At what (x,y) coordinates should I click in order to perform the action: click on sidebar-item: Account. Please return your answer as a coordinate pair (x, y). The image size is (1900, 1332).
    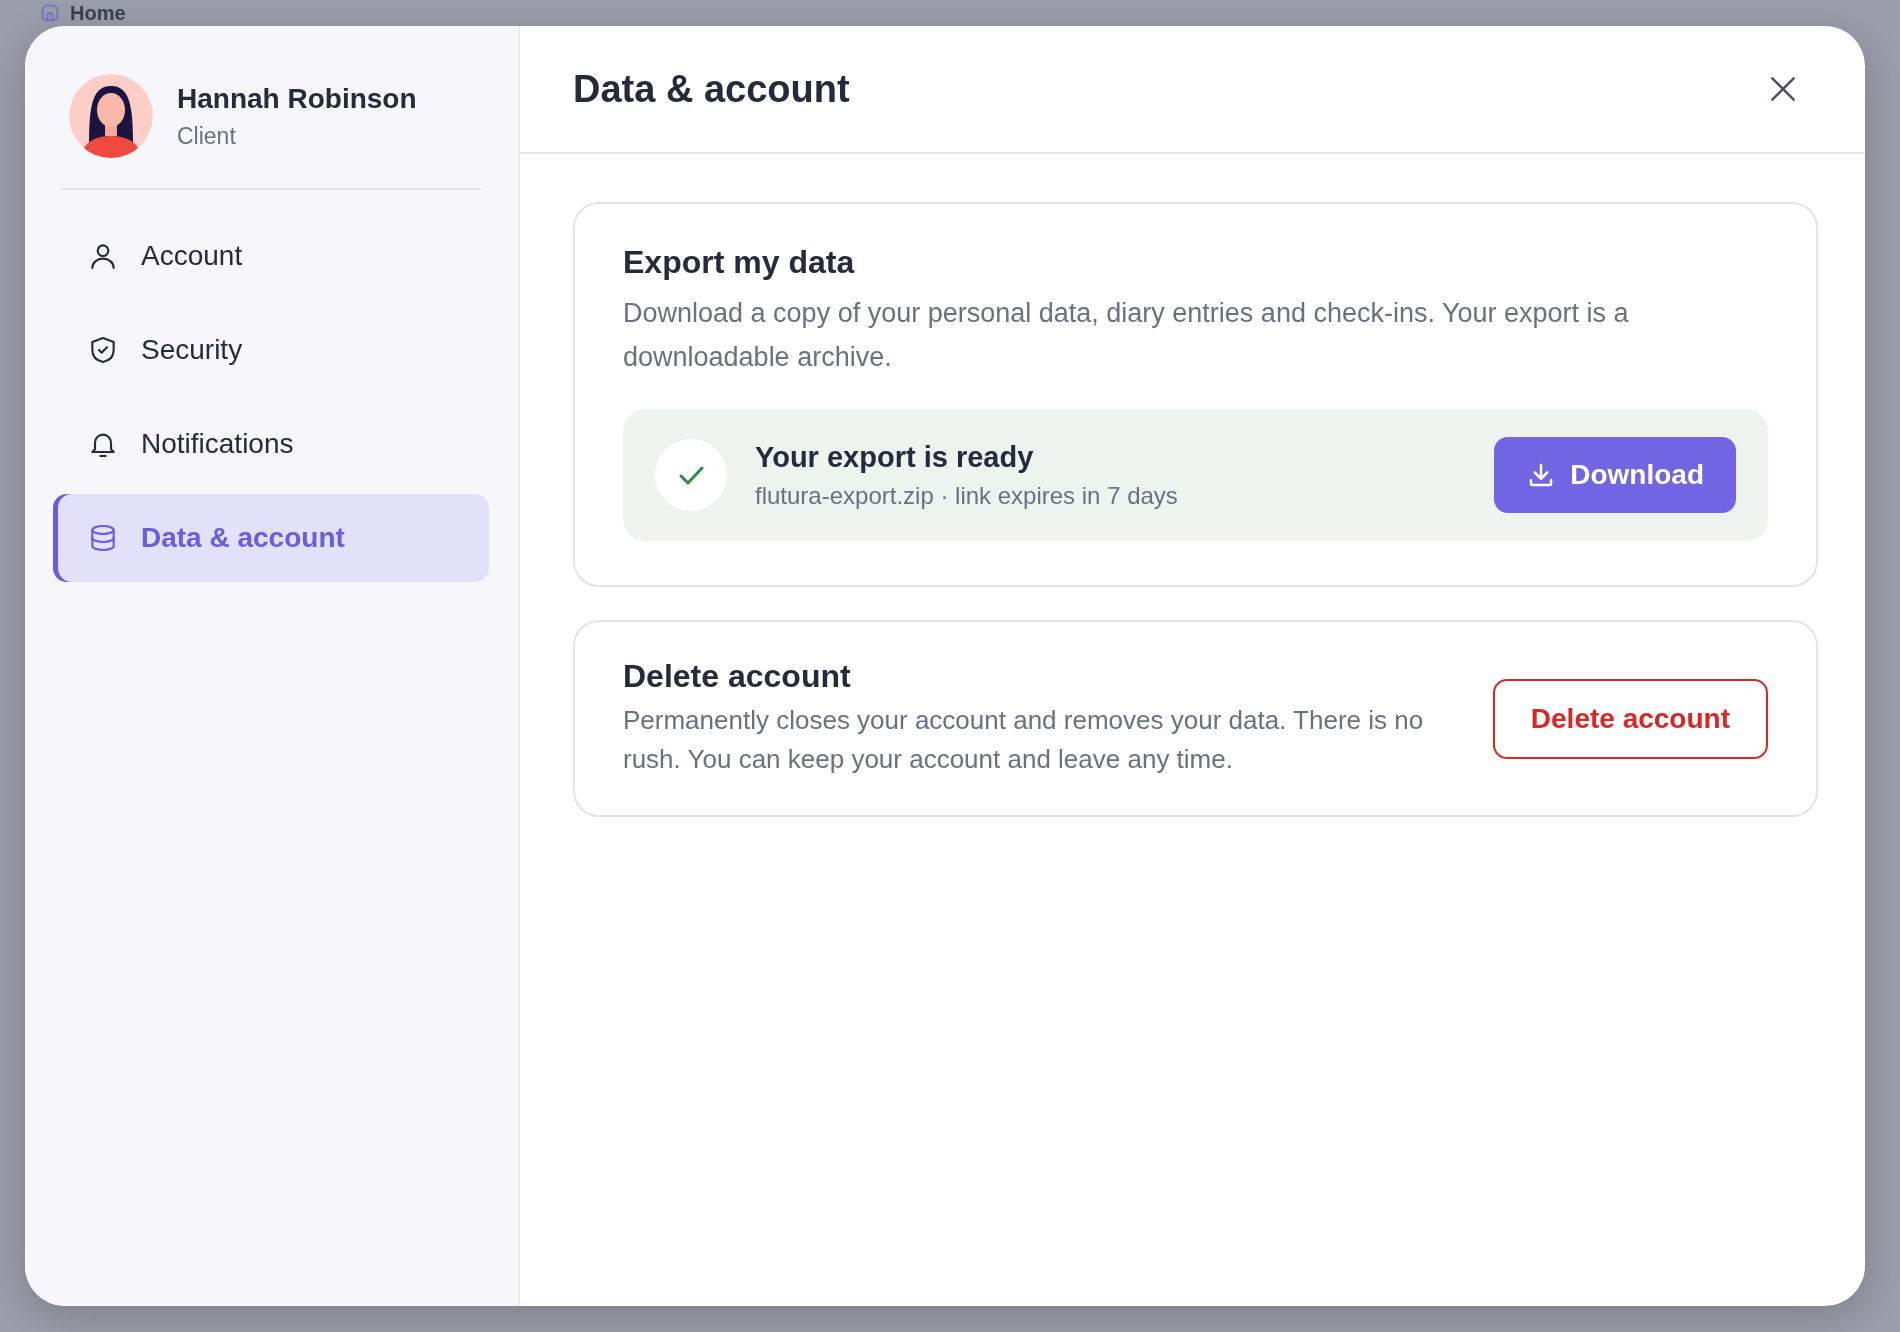
    Looking at the image, I should click on (271, 256).